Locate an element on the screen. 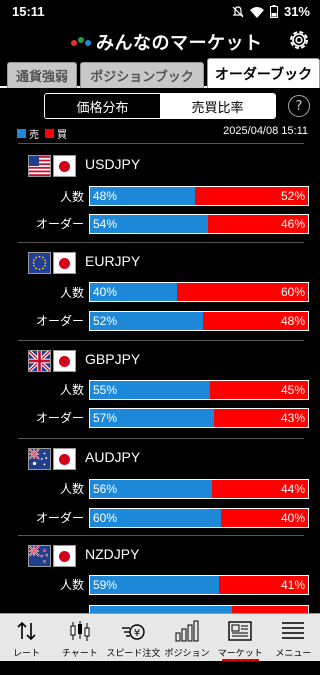 This screenshot has width=320, height=675. buy-ratio-value: 60% is located at coordinates (292, 292).